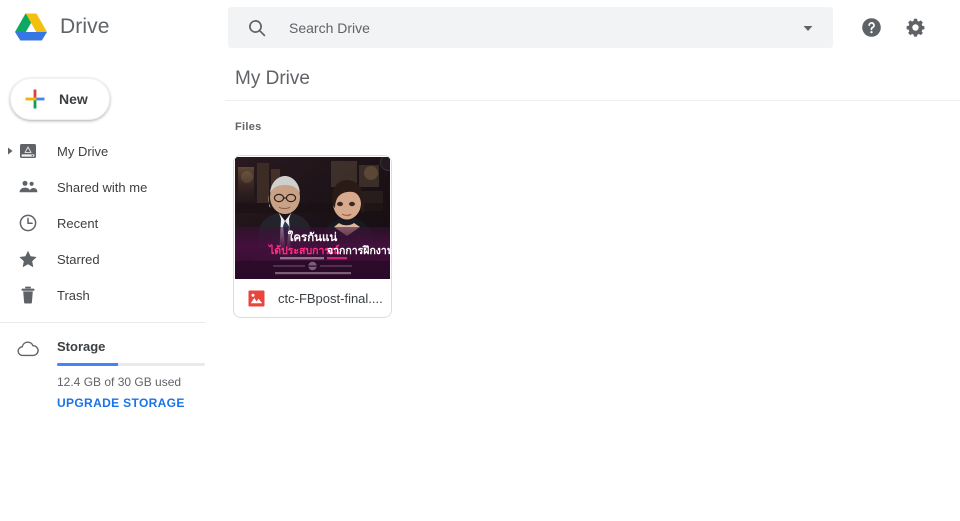 The width and height of the screenshot is (960, 521). I want to click on cloud-icon, so click(28, 349).